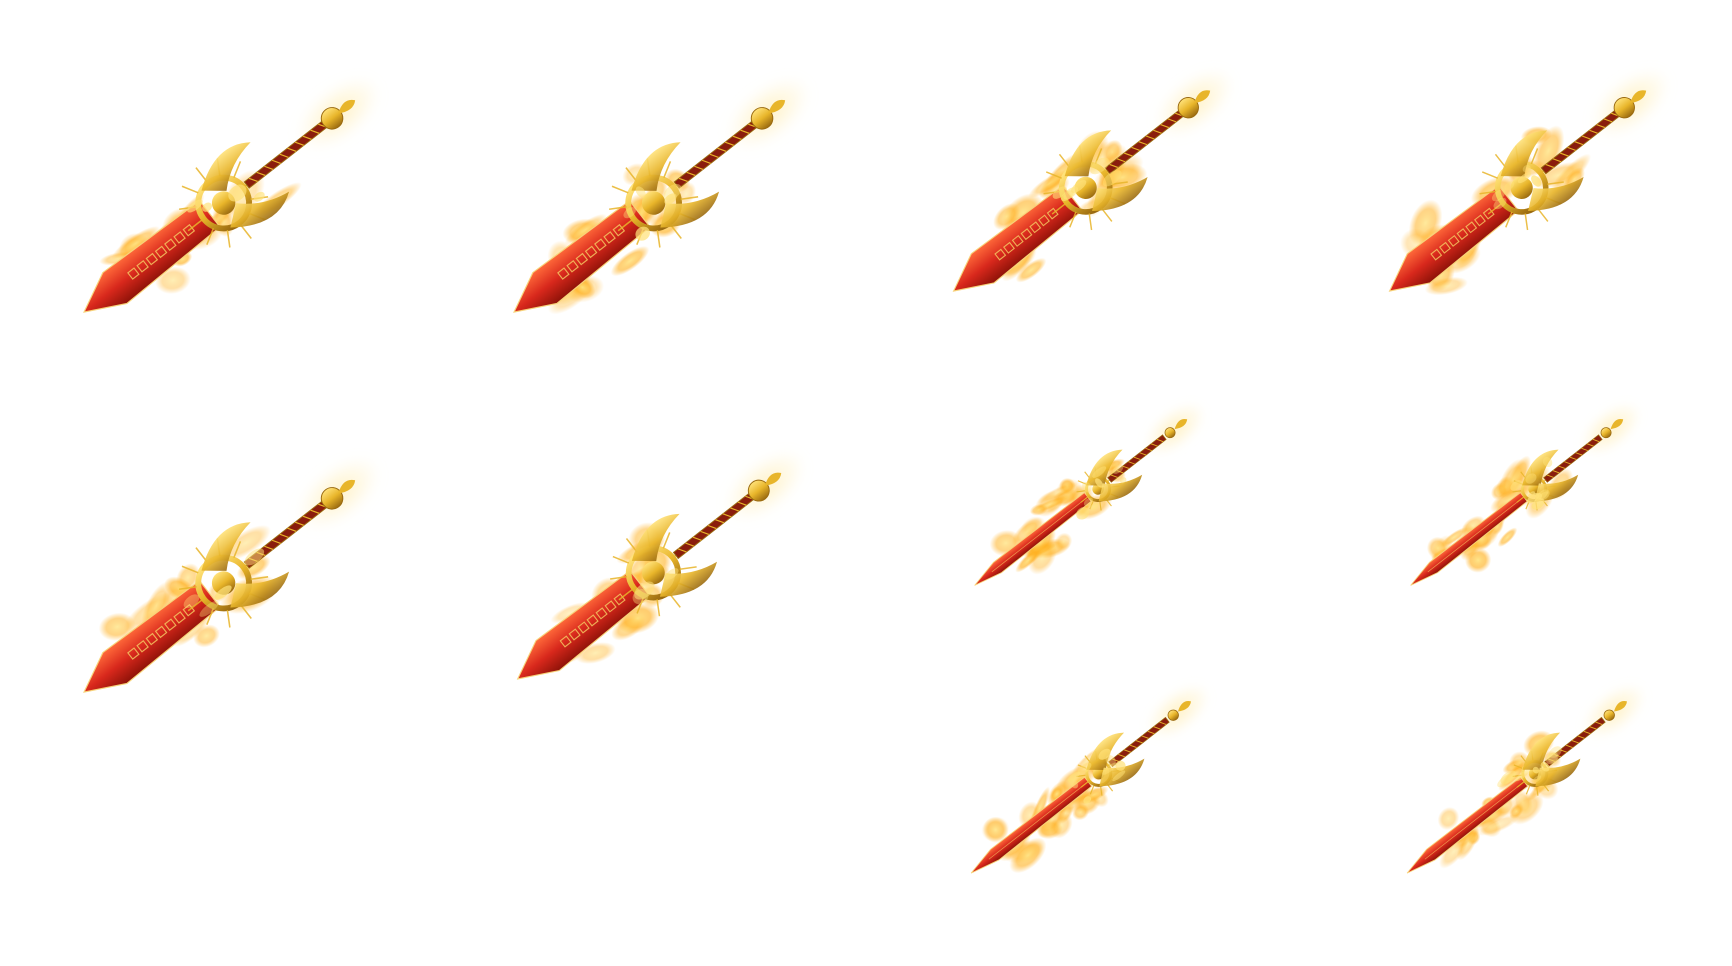 This screenshot has width=1732, height=966. What do you see at coordinates (661, 565) in the screenshot?
I see `sword-frame-6-art` at bounding box center [661, 565].